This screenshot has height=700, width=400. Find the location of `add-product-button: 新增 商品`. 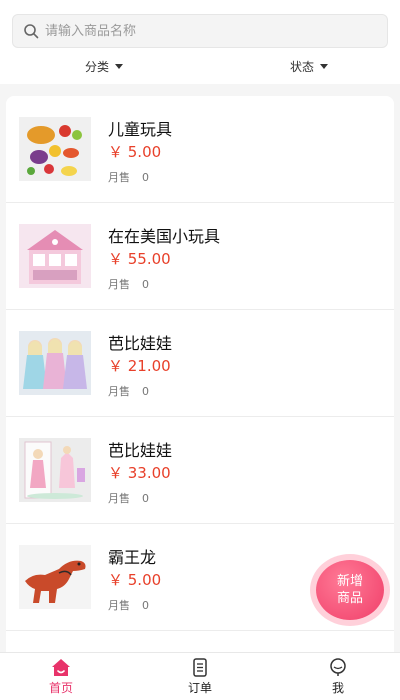

add-product-button: 新增 商品 is located at coordinates (350, 590).